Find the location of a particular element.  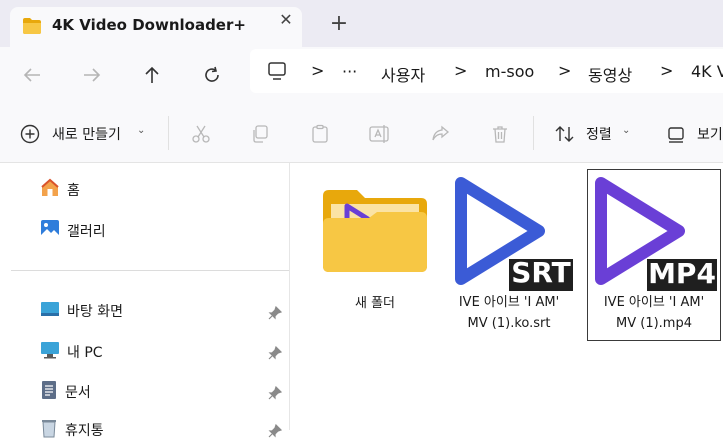

tab-4k-video-downloader: 4K Video Downloader+ ✕ is located at coordinates (156, 27).